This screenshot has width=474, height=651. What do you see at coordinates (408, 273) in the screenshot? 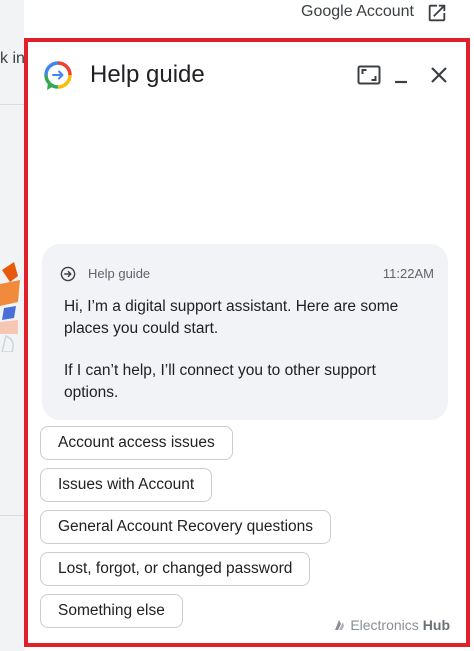
I see `message-timestamp: 11:22AM` at bounding box center [408, 273].